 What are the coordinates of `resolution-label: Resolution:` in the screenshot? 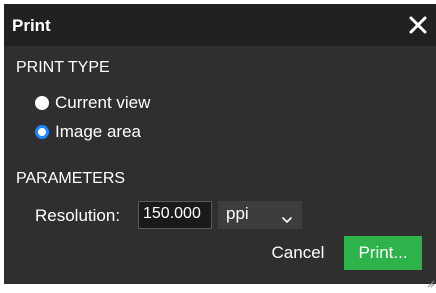 It's located at (78, 215).